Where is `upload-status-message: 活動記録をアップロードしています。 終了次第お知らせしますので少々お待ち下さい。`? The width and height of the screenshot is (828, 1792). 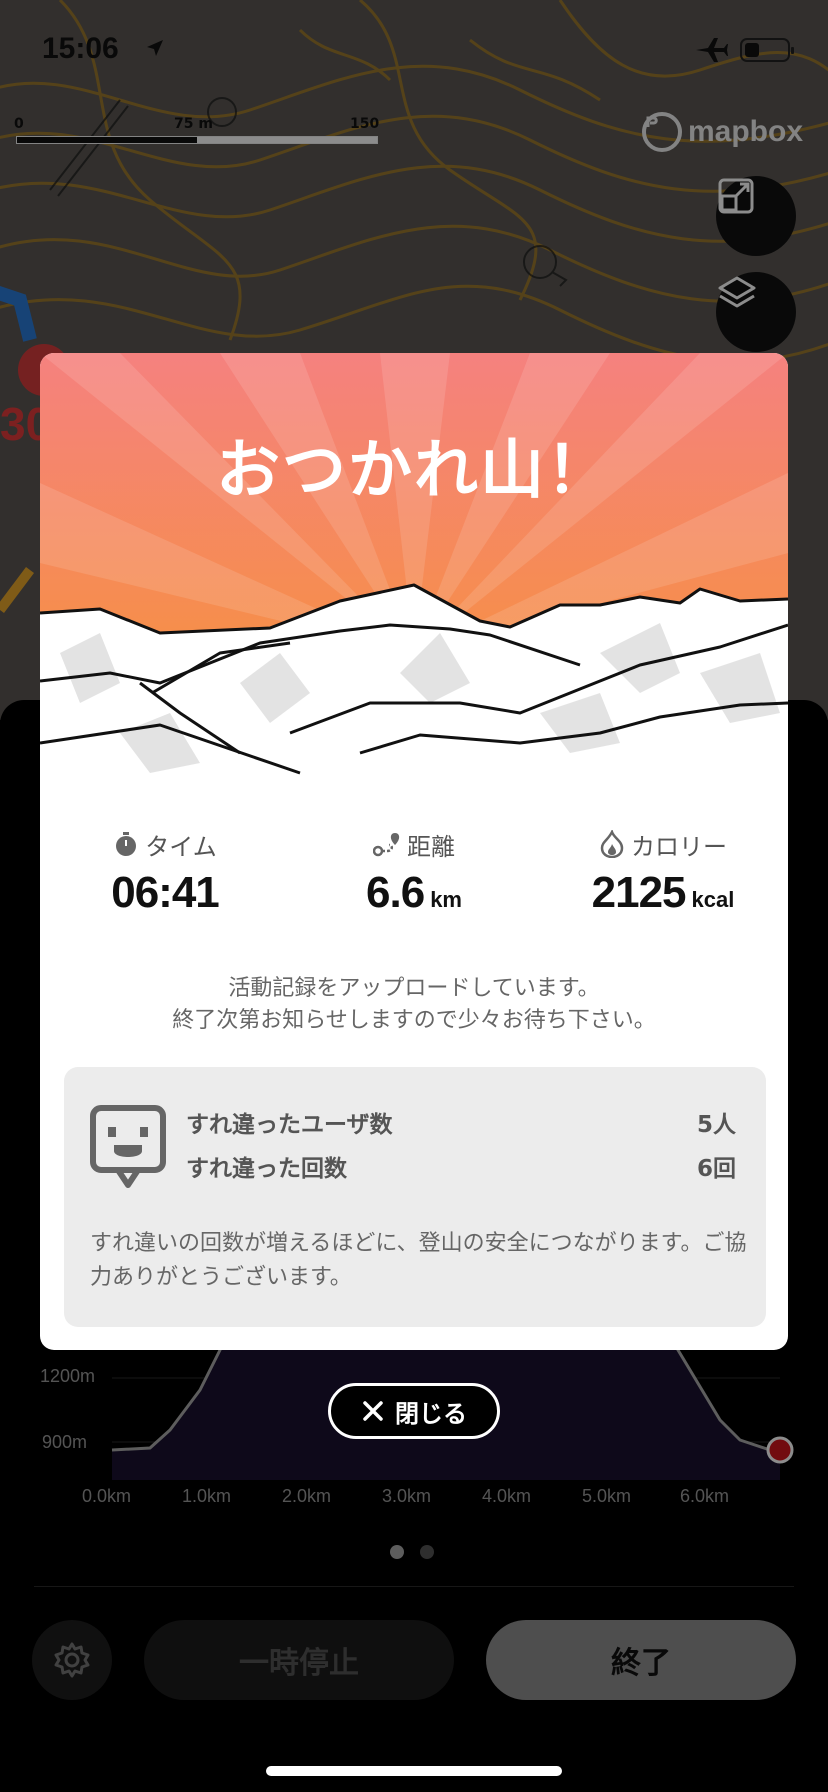
upload-status-message: 活動記録をアップロードしています。 終了次第お知らせしますので少々お待ち下さい。 is located at coordinates (414, 1005).